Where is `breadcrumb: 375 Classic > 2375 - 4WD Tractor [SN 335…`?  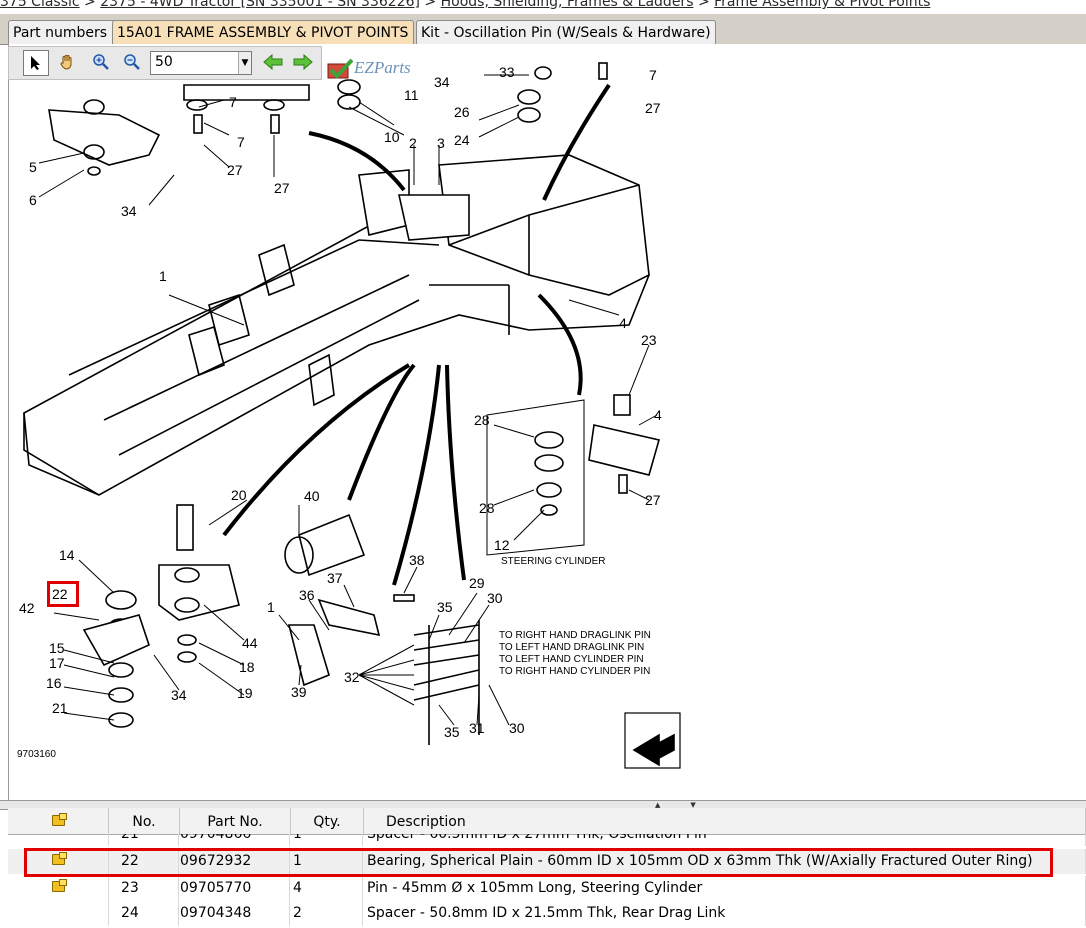 breadcrumb: 375 Classic > 2375 - 4WD Tractor [SN 335… is located at coordinates (543, 7).